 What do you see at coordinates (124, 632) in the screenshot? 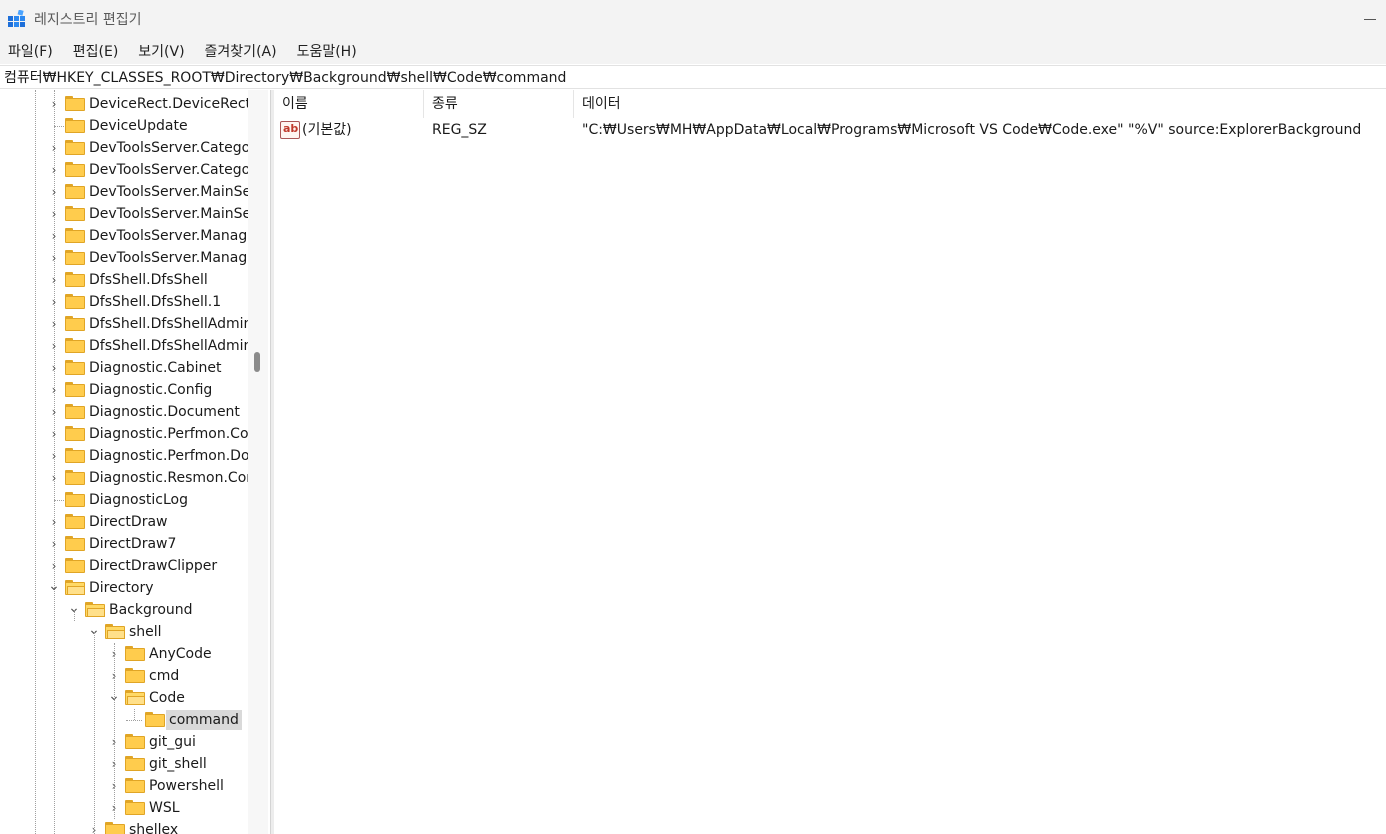
I see `tree-node-shell: ⌄ shell` at bounding box center [124, 632].